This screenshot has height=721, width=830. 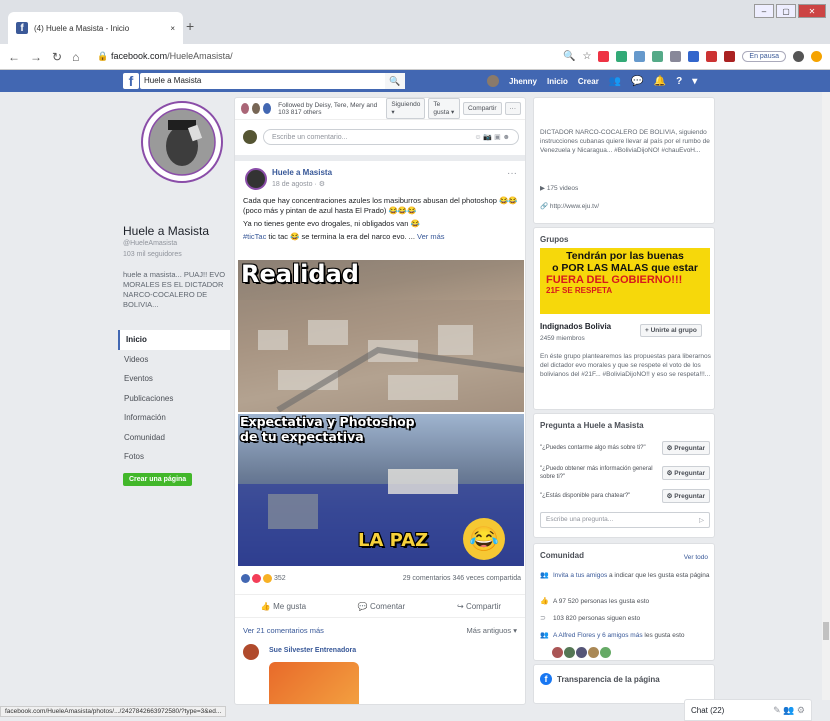 What do you see at coordinates (679, 81) in the screenshot?
I see `help-icon: ?` at bounding box center [679, 81].